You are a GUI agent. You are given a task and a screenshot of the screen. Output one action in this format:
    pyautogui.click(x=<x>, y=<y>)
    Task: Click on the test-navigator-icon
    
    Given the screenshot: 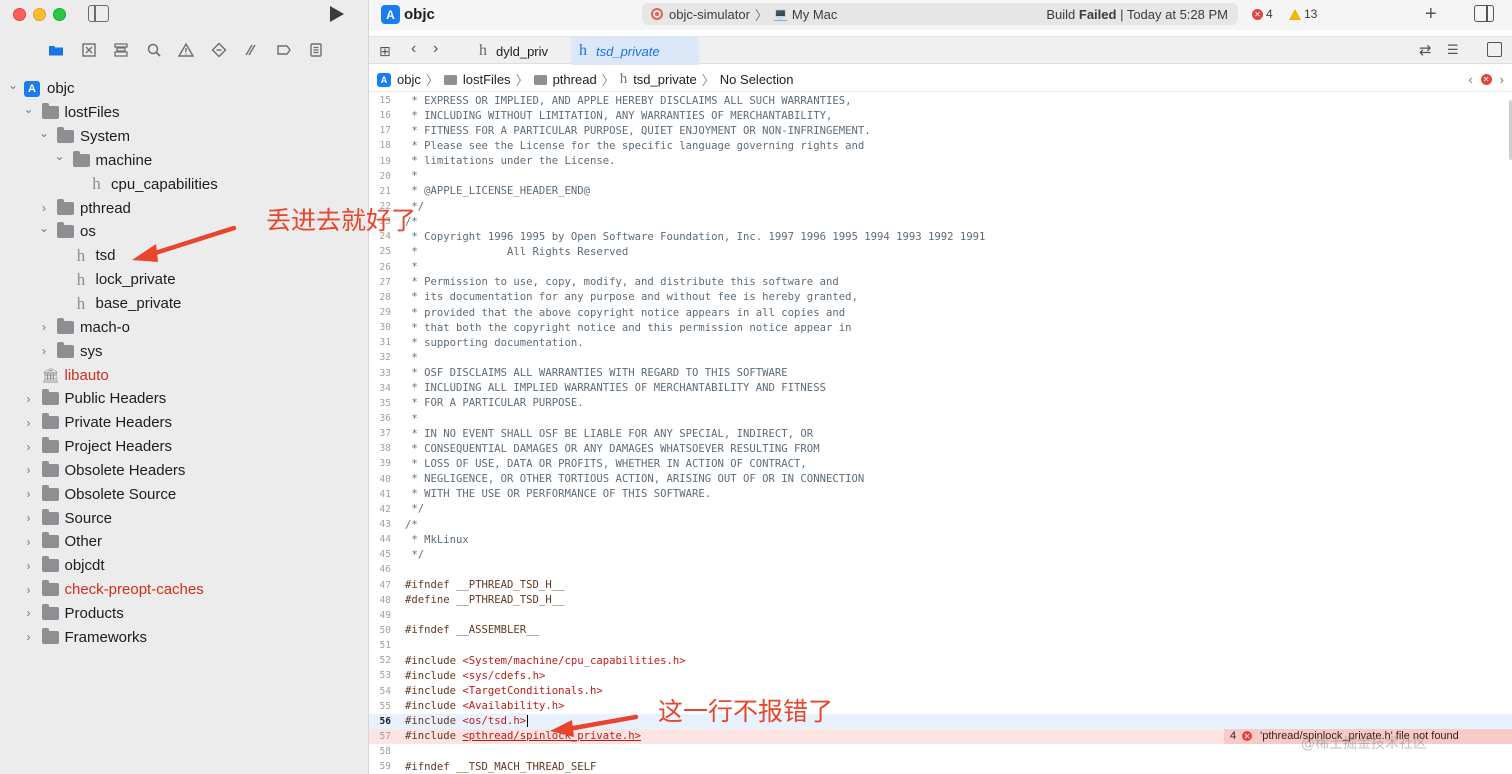 What is the action you would take?
    pyautogui.click(x=219, y=50)
    